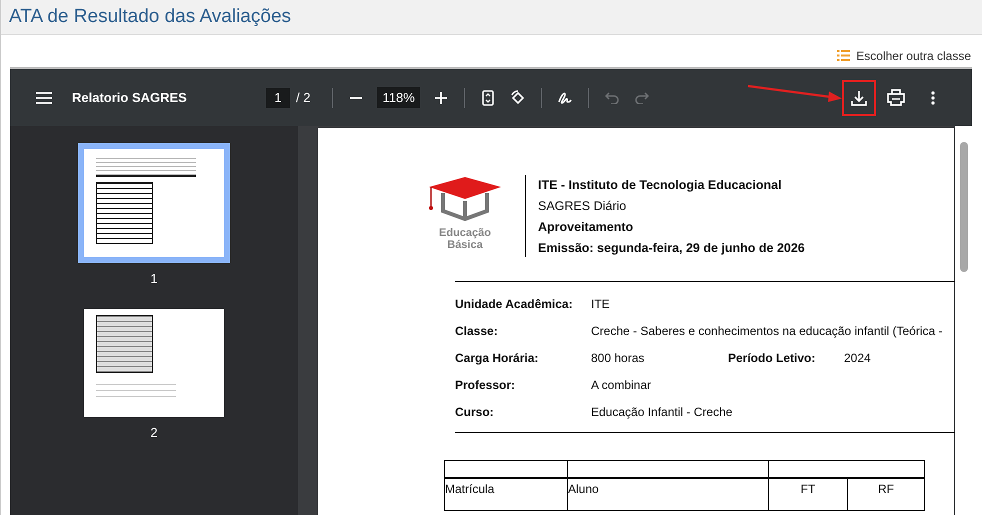 The height and width of the screenshot is (515, 982). I want to click on column-header: RF, so click(886, 494).